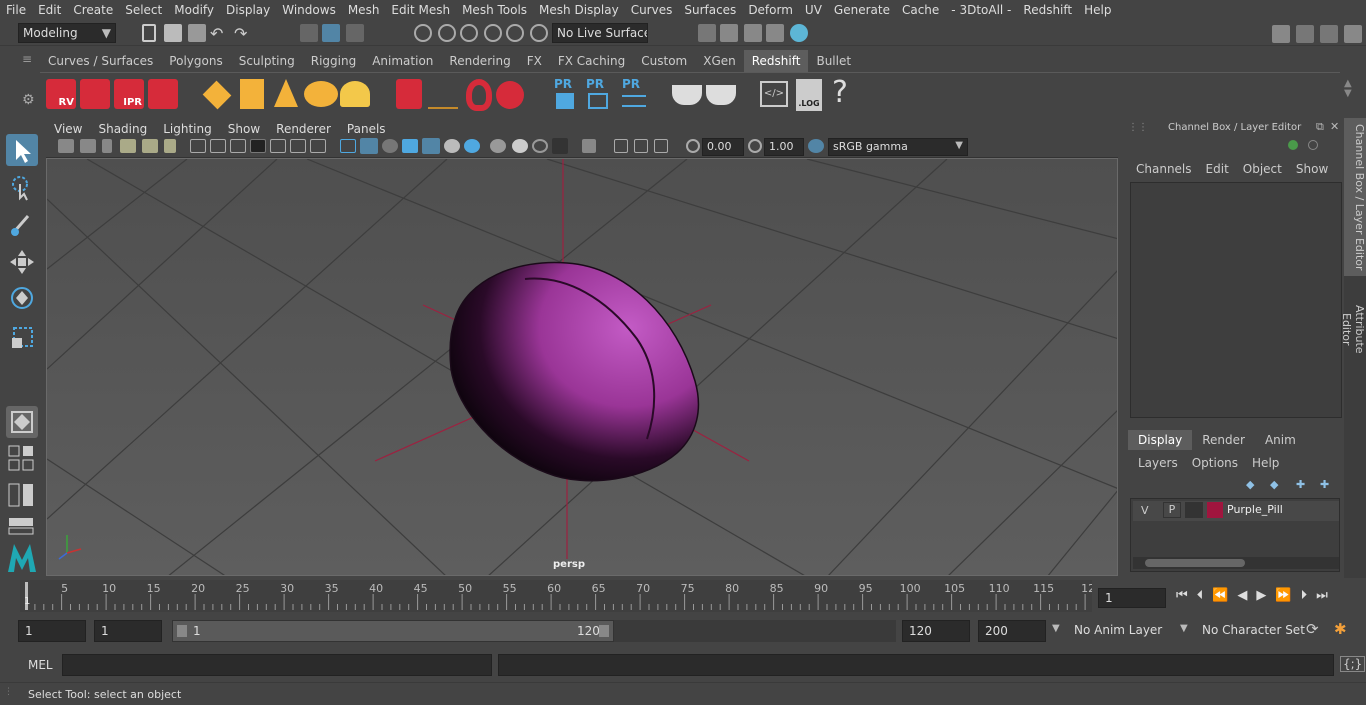 The width and height of the screenshot is (1366, 705). Describe the element at coordinates (1322, 595) in the screenshot. I see `go-to-end-icon: ⏭` at that location.